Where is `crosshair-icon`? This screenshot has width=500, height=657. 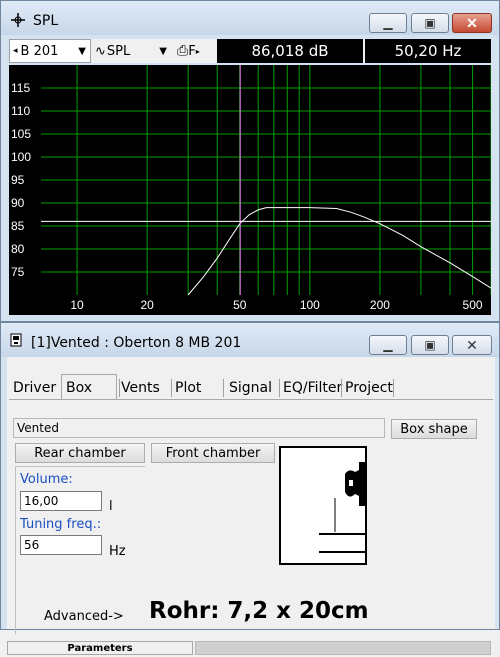
crosshair-icon is located at coordinates (18, 20).